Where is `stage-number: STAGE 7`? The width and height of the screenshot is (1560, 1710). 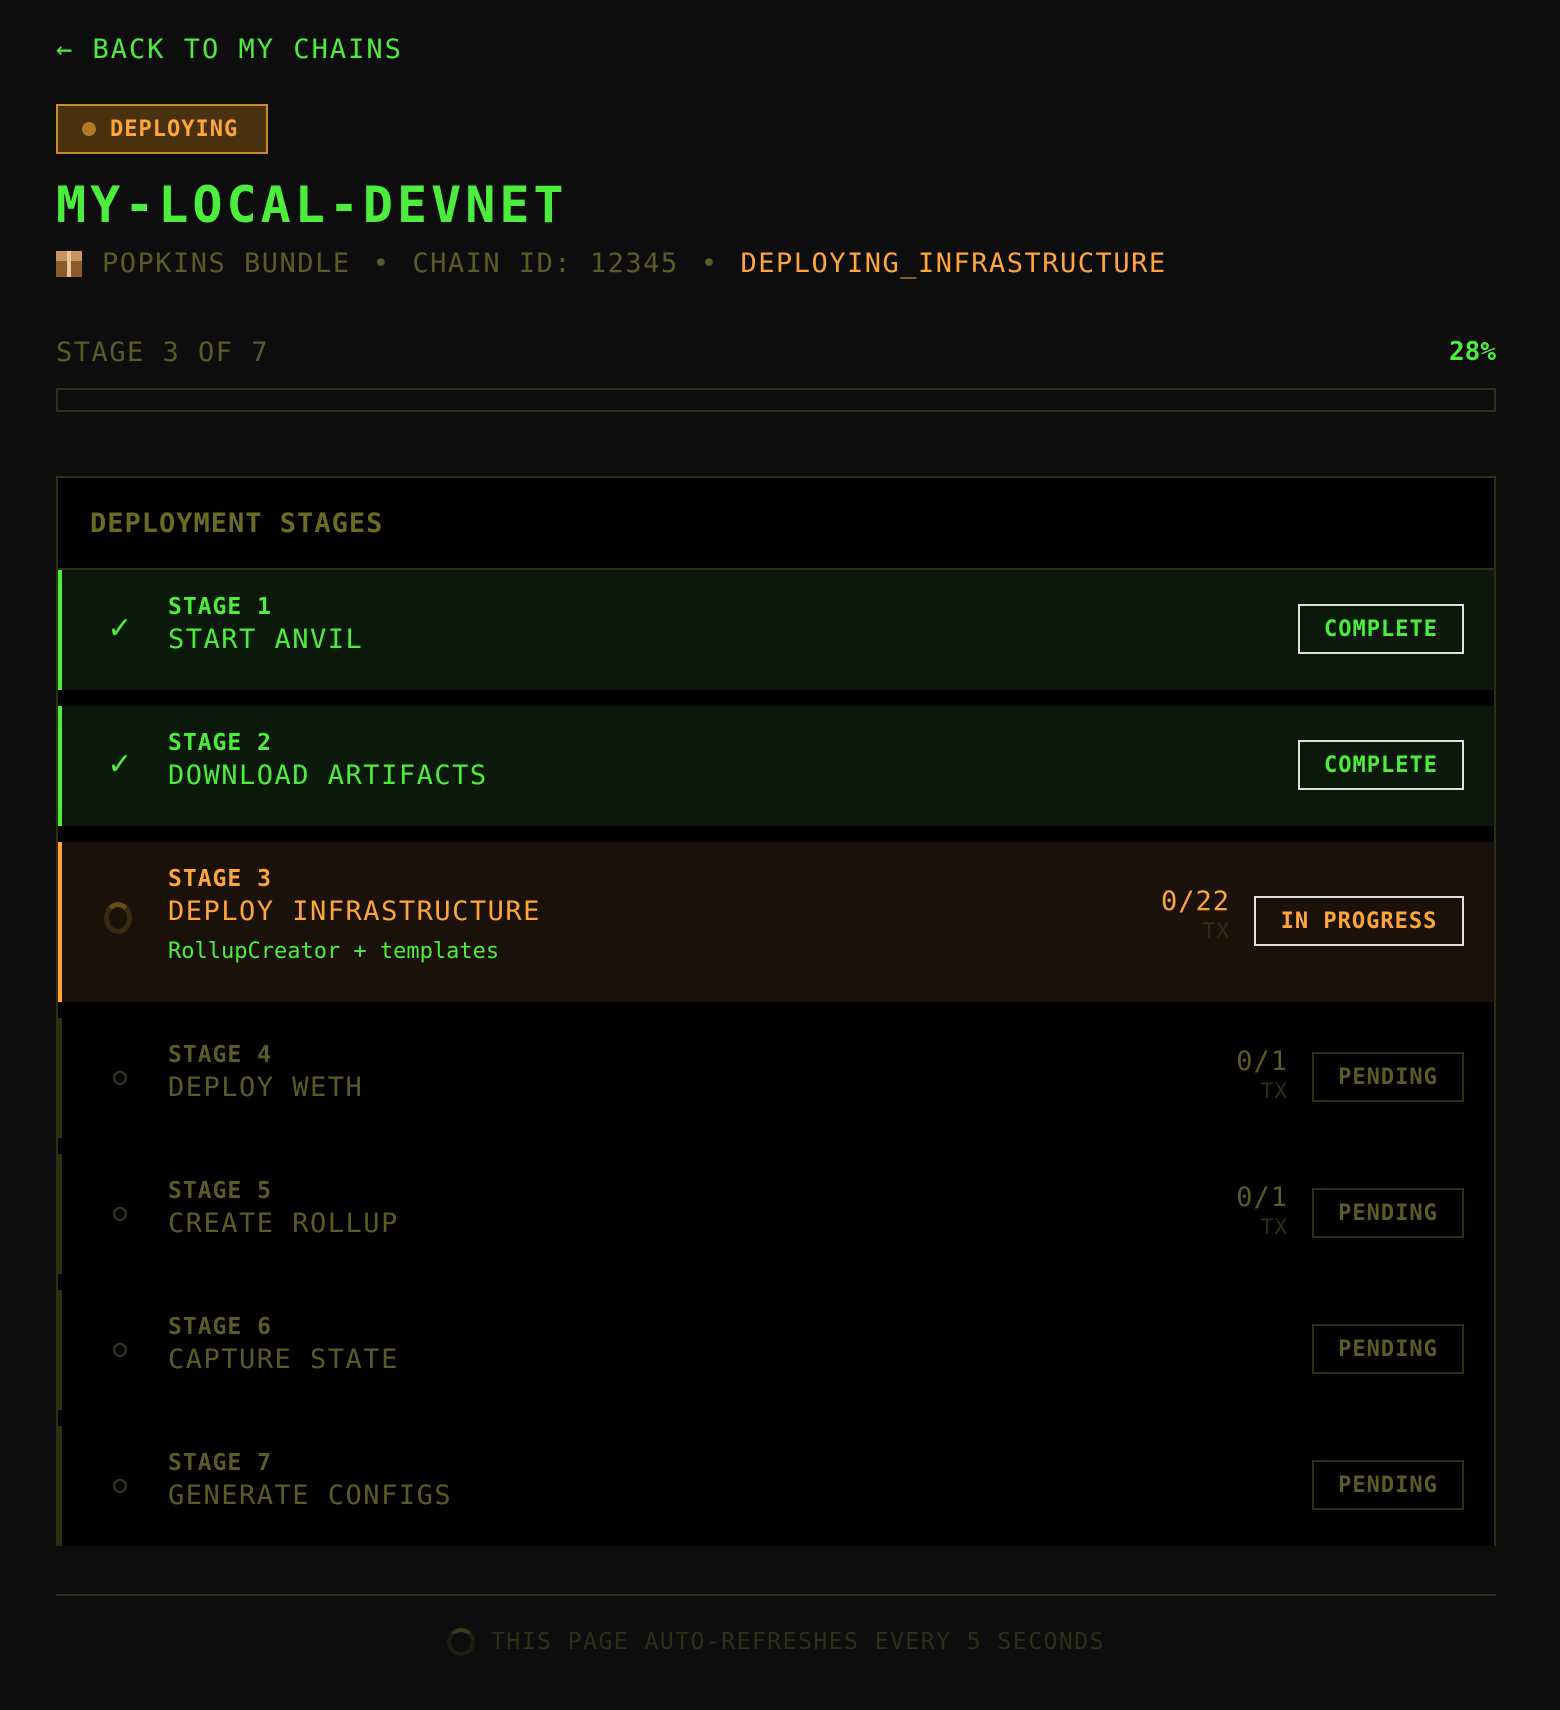 stage-number: STAGE 7 is located at coordinates (220, 1463).